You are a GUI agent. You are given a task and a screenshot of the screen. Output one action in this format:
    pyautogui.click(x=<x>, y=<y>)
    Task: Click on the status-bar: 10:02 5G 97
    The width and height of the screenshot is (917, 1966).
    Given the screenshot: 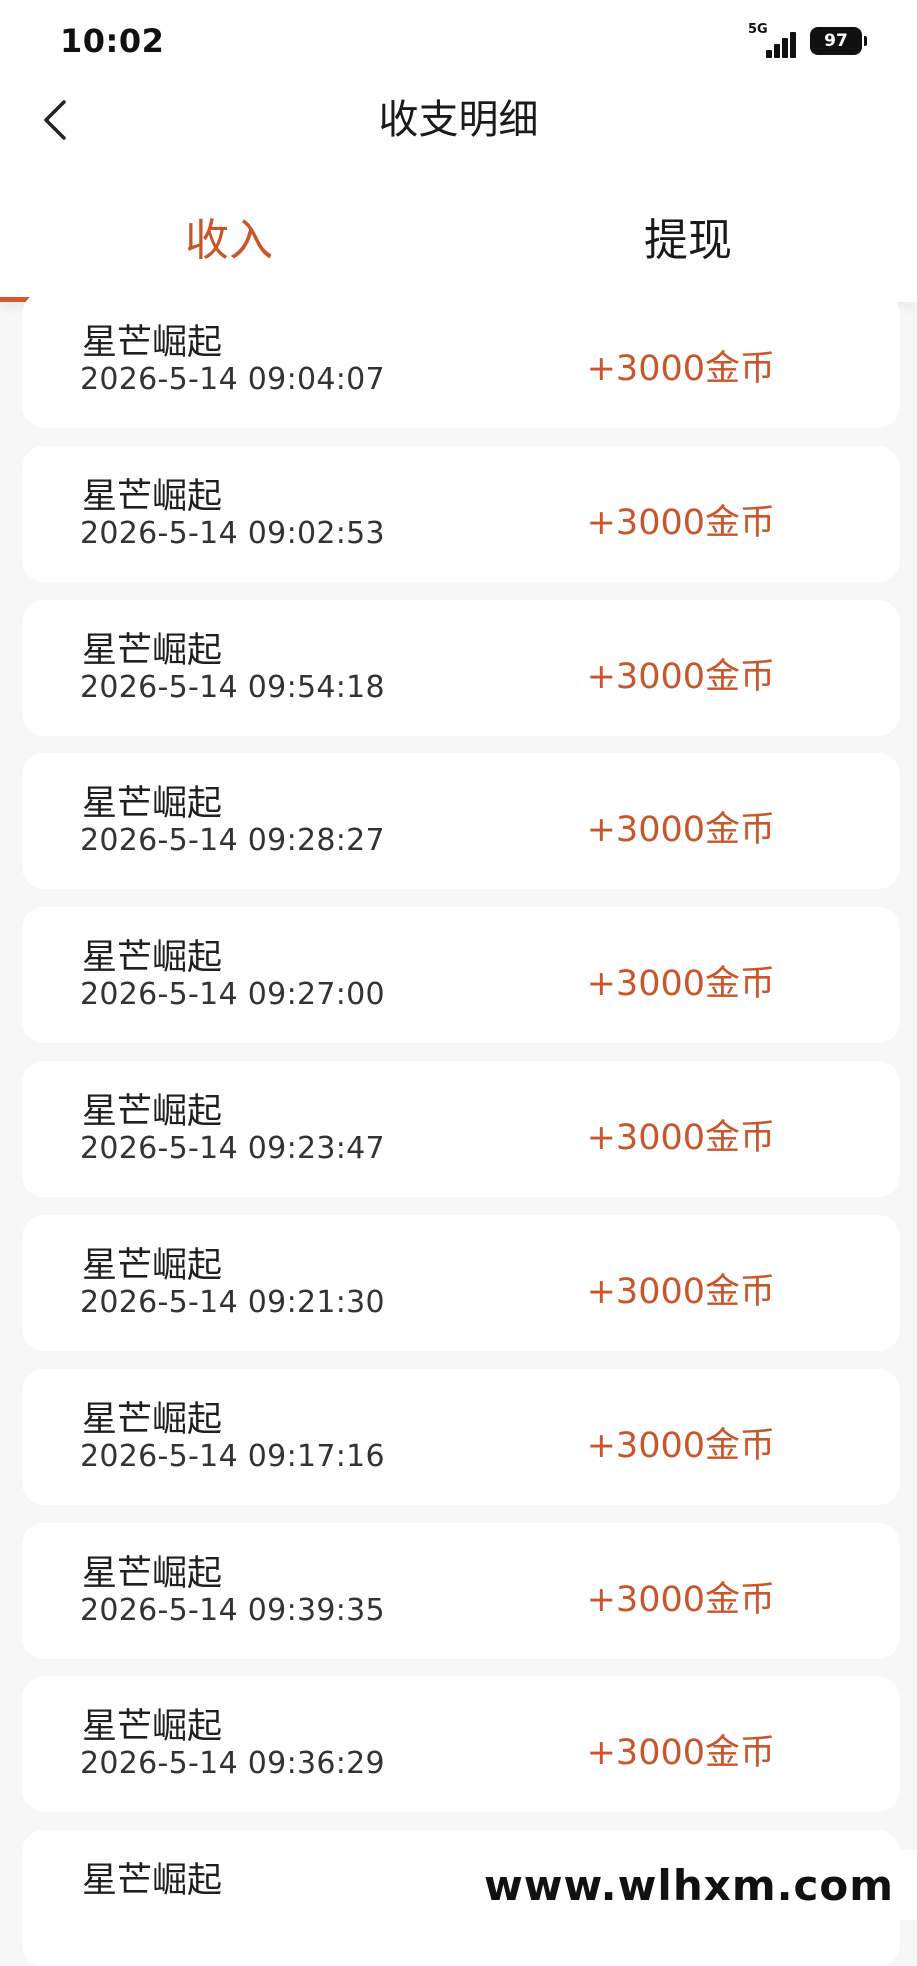 What is the action you would take?
    pyautogui.click(x=458, y=40)
    